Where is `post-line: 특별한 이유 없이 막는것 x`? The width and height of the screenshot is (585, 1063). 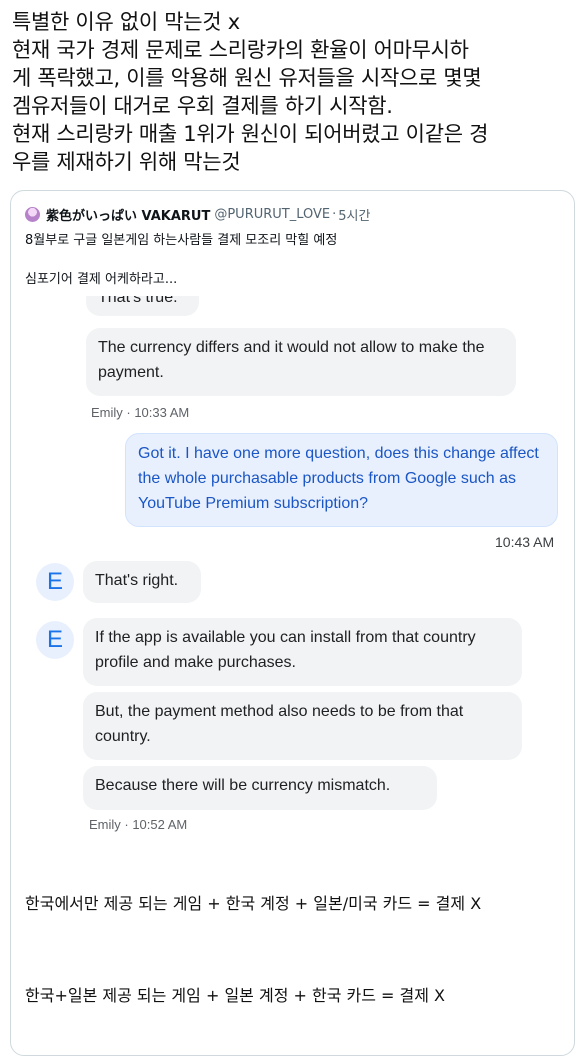
post-line: 특별한 이유 없이 막는것 x is located at coordinates (126, 22).